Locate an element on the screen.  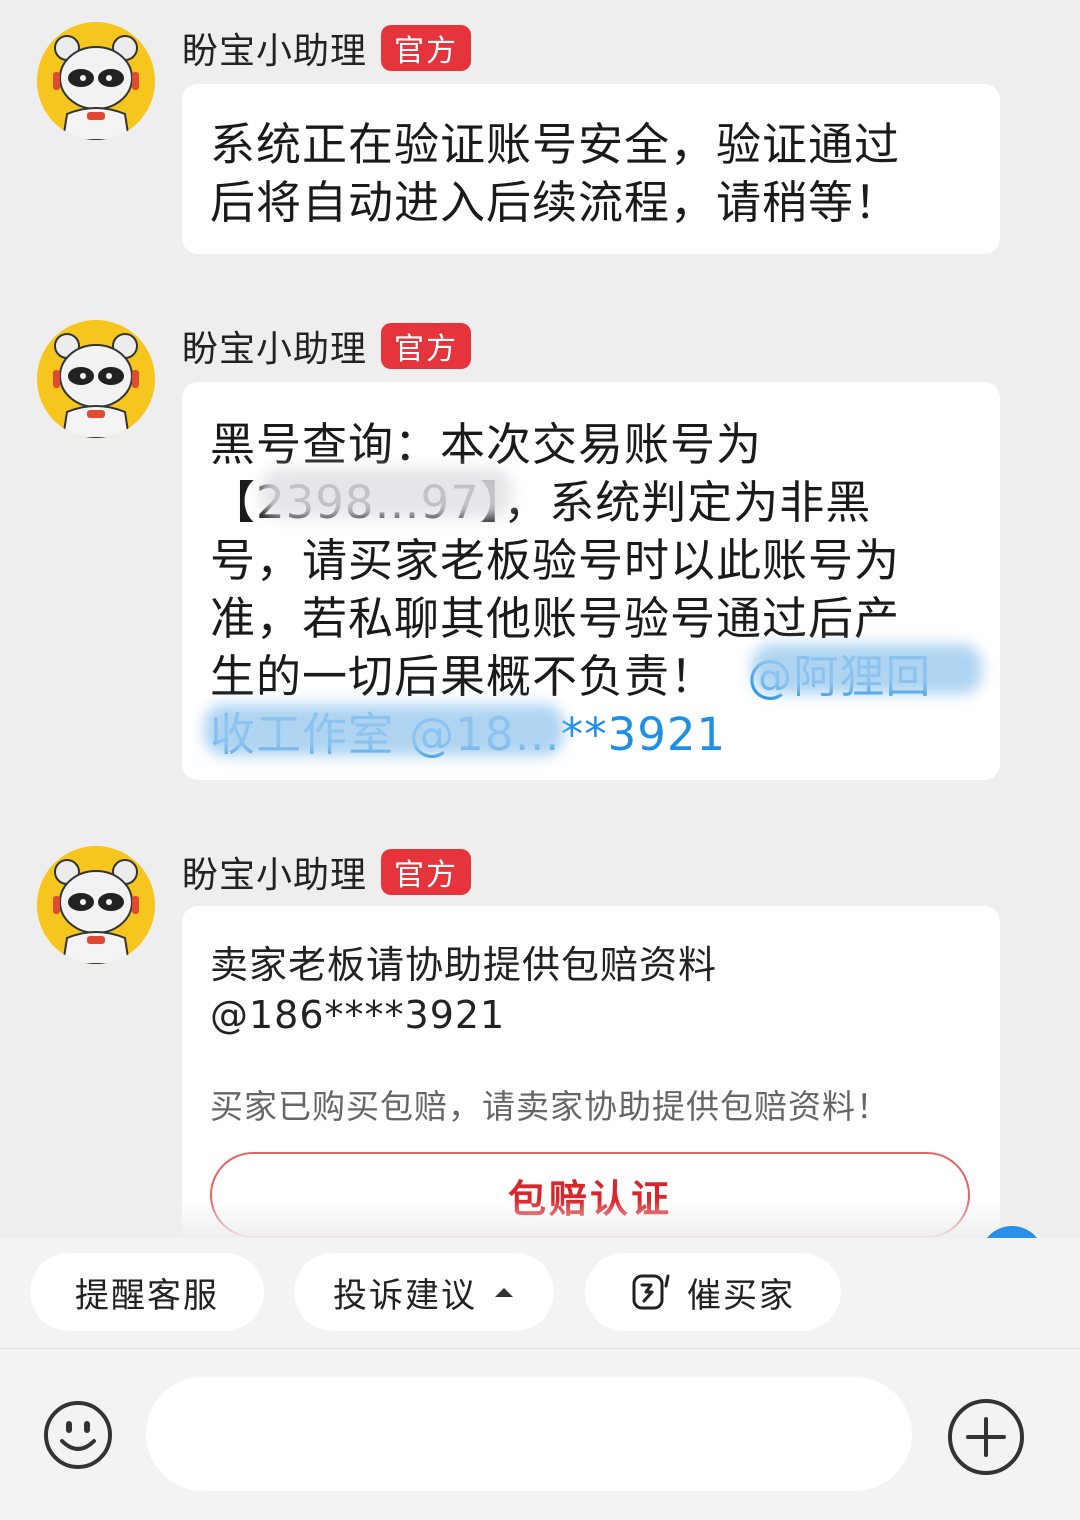
scroll-fade is located at coordinates (540, 1220).